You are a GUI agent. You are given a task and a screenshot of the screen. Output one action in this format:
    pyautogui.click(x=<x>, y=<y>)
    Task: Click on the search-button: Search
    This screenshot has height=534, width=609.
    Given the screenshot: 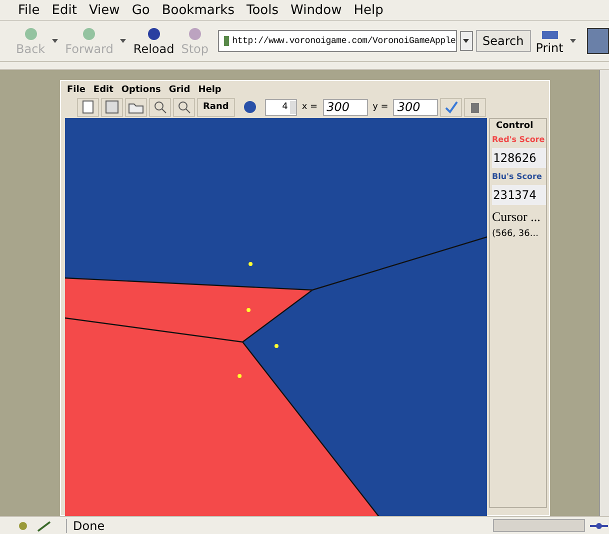 What is the action you would take?
    pyautogui.click(x=503, y=41)
    